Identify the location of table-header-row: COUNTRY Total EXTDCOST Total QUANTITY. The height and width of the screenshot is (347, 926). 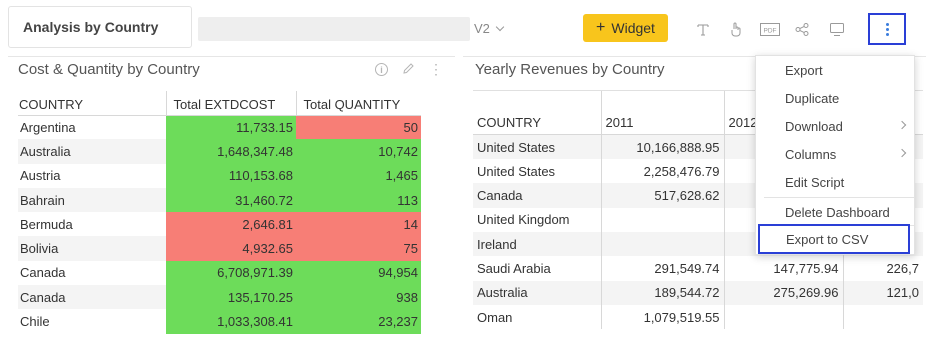
(219, 103).